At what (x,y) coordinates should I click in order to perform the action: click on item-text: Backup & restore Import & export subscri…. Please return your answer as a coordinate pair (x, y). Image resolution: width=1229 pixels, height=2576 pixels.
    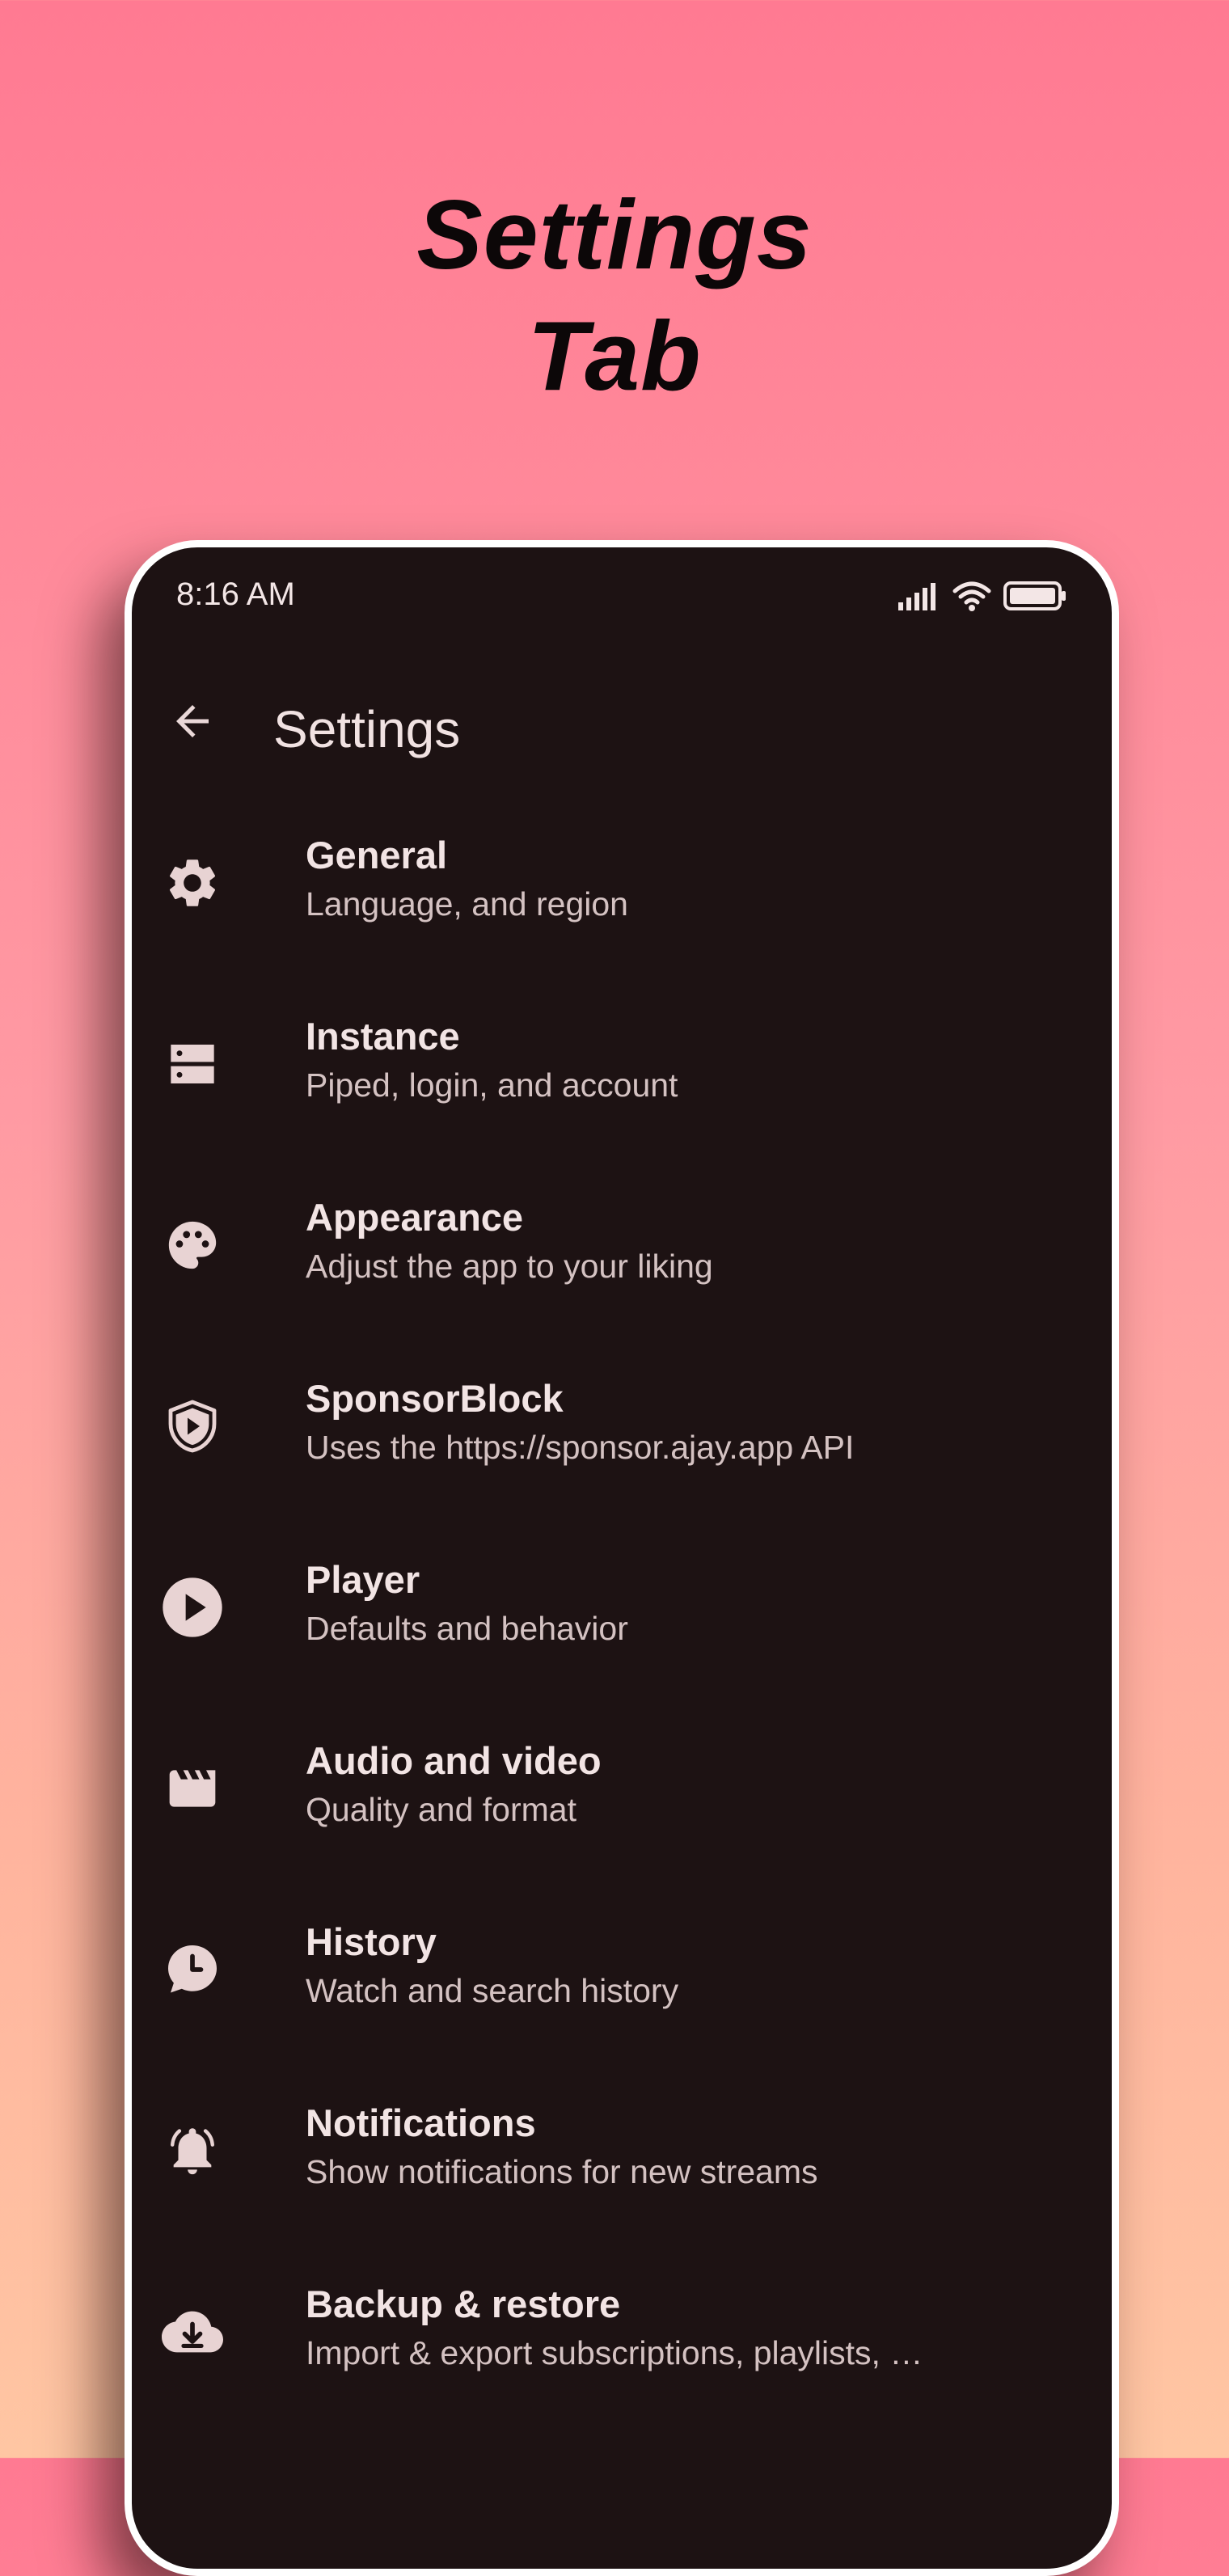
    Looking at the image, I should click on (684, 2328).